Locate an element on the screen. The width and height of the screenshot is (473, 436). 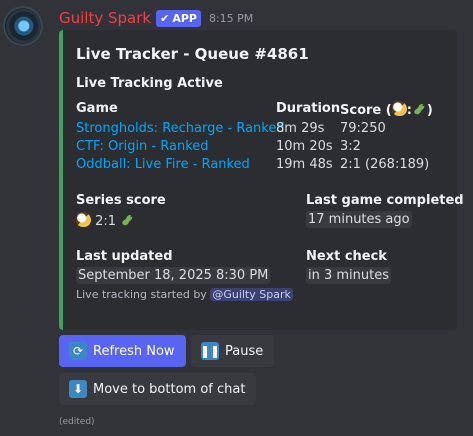
embed-footer: Live tracking started by @Guilty Spark is located at coordinates (184, 294).